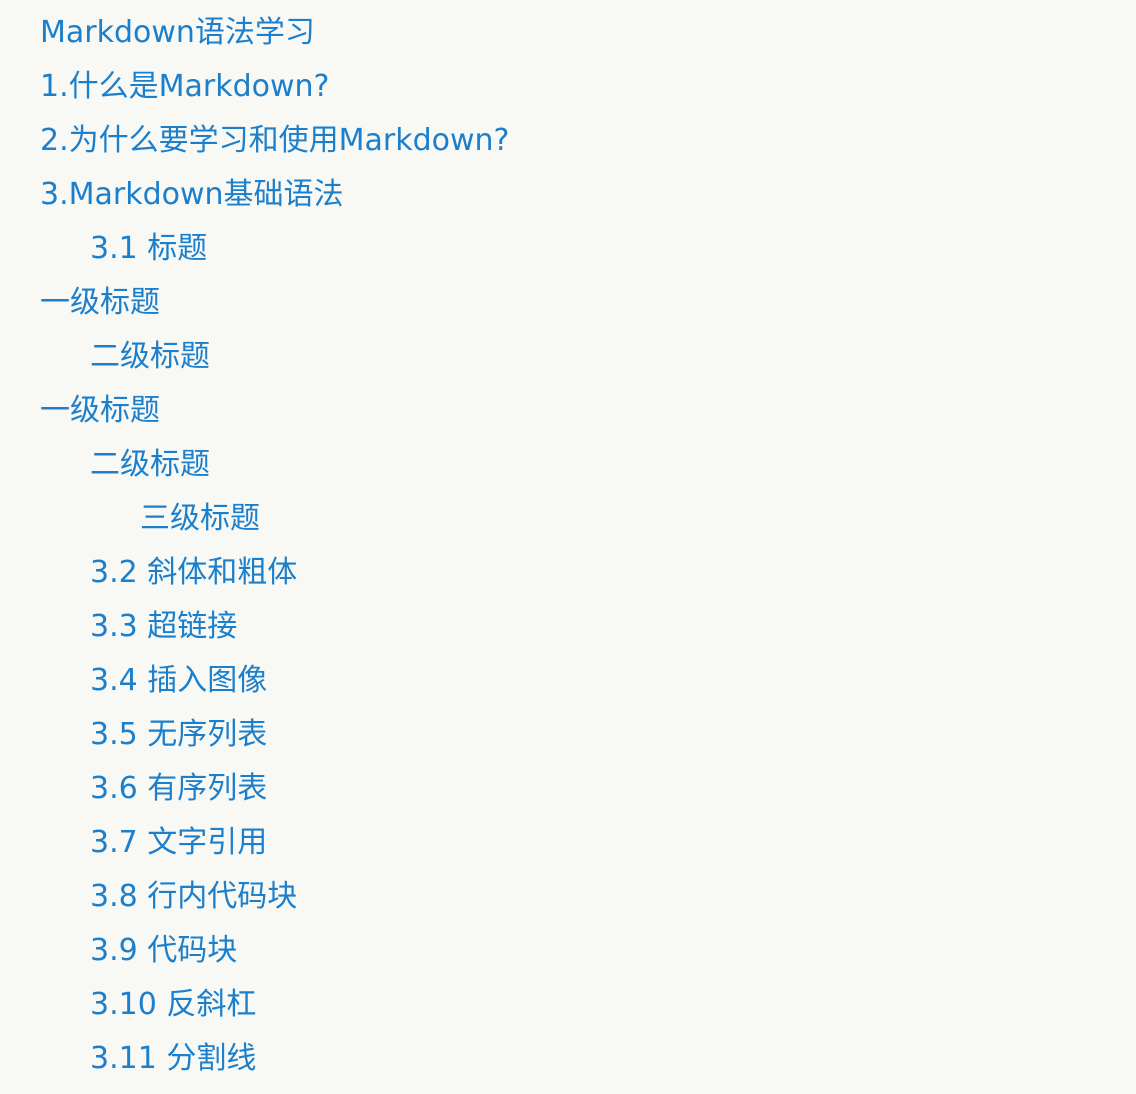  What do you see at coordinates (173, 1058) in the screenshot?
I see `toc-link: 3.11 分割线` at bounding box center [173, 1058].